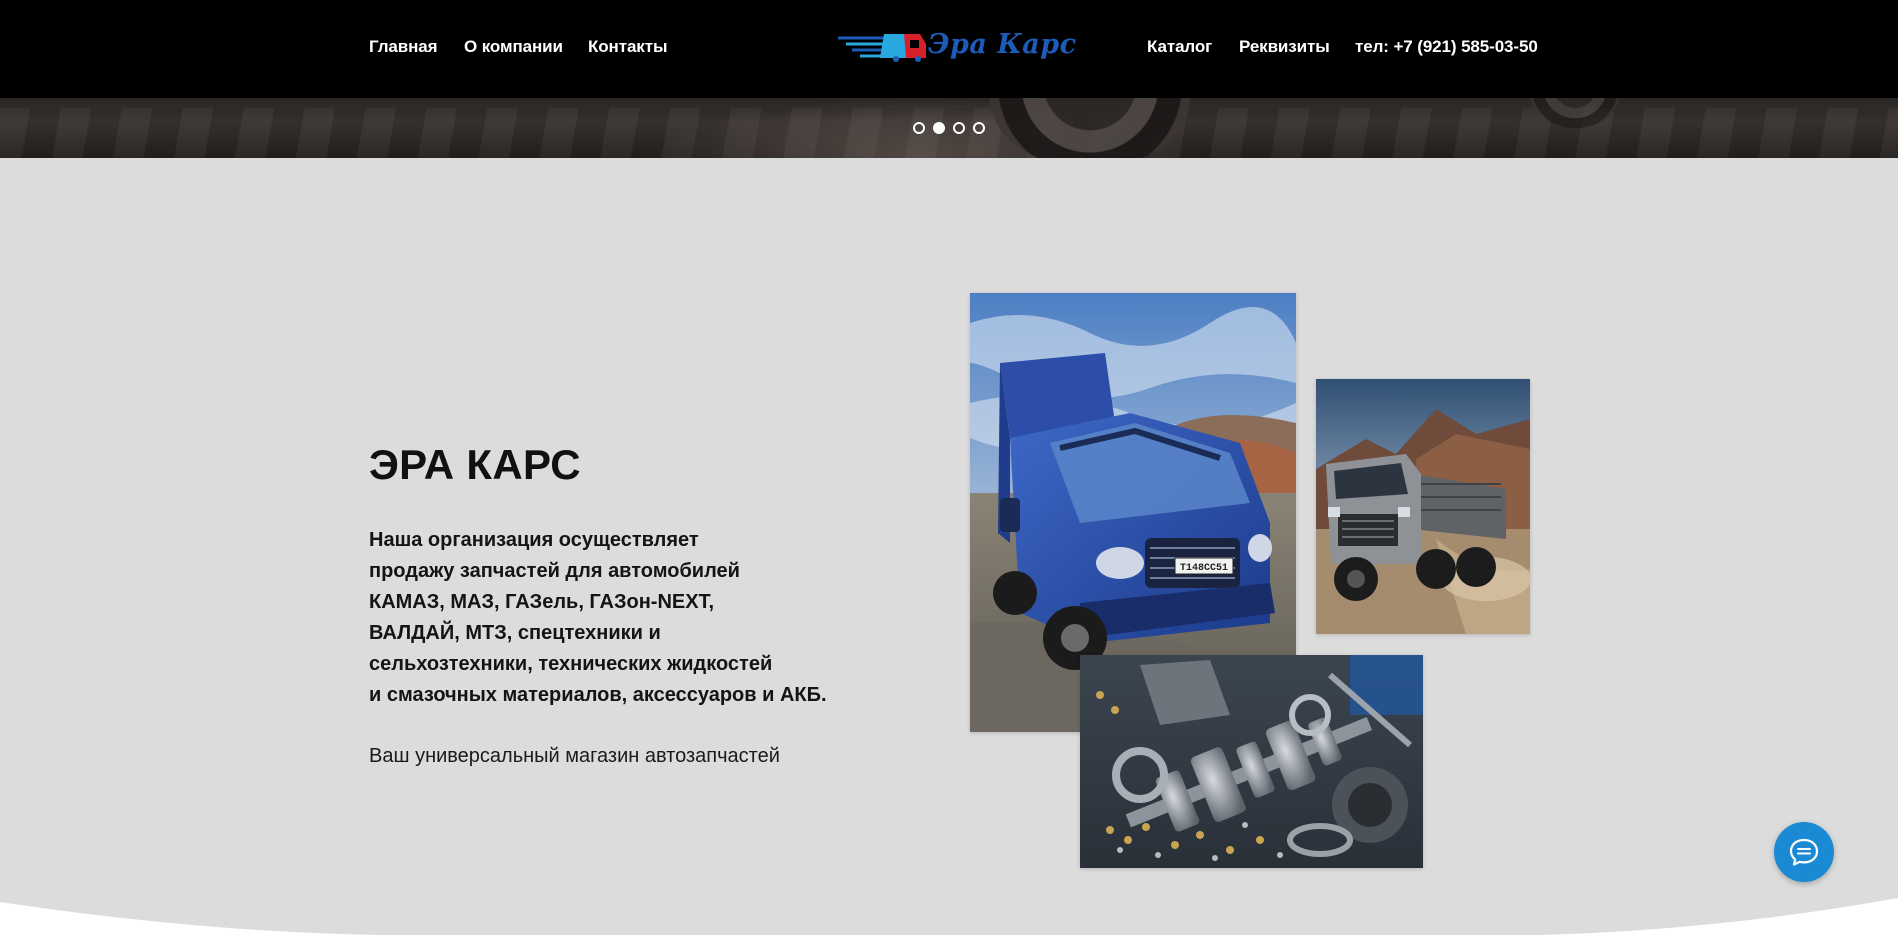  Describe the element at coordinates (542, 602) in the screenshot. I see `description-line: КАМАЗ, МАЗ, ГАЗель, ГАЗон-NEXT,` at that location.